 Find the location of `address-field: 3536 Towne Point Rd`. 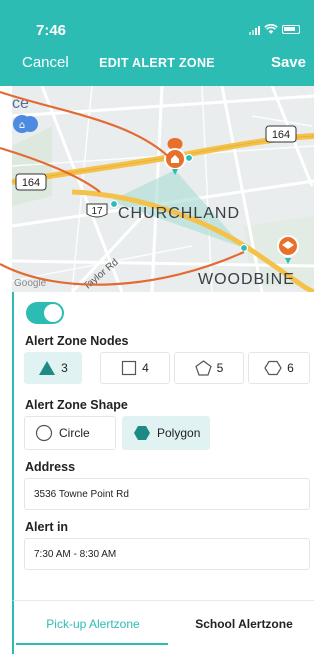

address-field: 3536 Towne Point Rd is located at coordinates (167, 494).